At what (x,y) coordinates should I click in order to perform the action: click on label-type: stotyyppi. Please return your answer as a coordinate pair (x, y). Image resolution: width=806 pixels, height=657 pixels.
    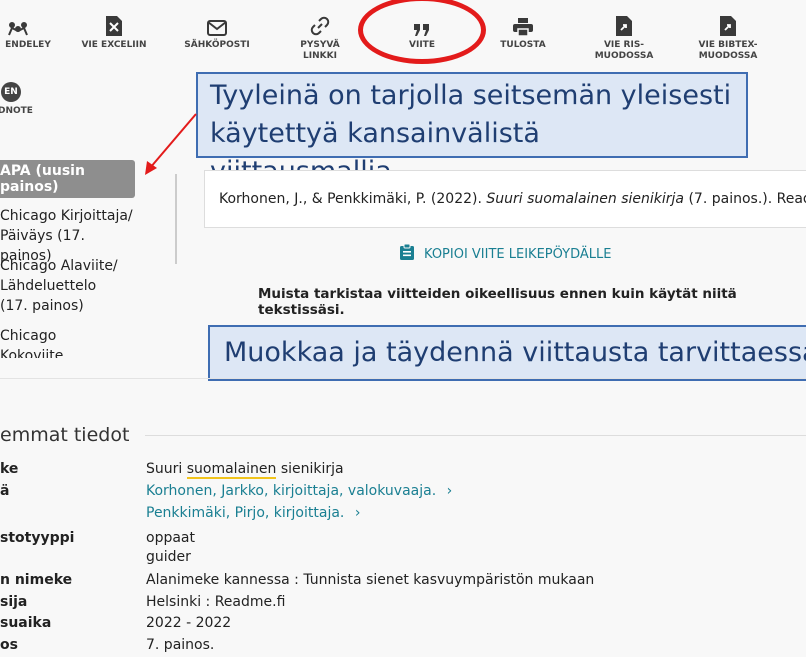
    Looking at the image, I should click on (37, 538).